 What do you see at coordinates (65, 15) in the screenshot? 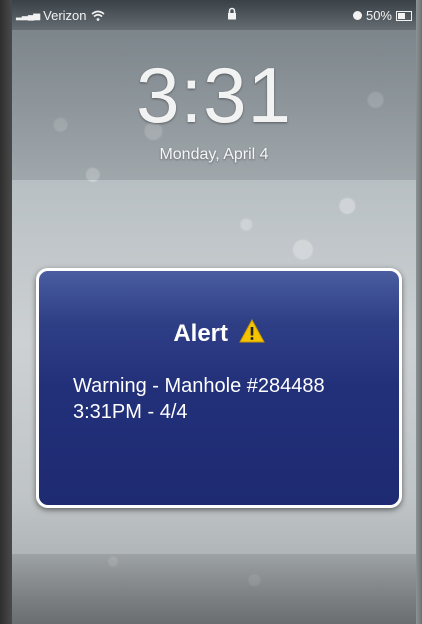
I see `carrier-name: Verizon` at bounding box center [65, 15].